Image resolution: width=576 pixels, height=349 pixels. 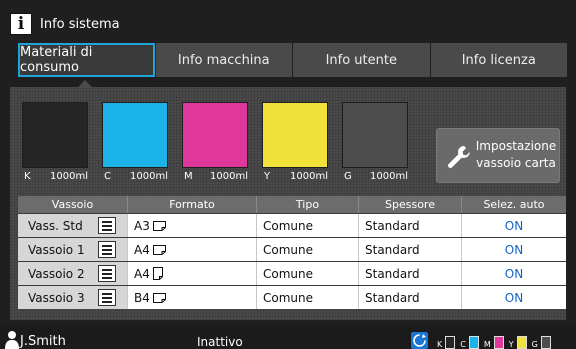 I want to click on sync-icon, so click(x=419, y=340).